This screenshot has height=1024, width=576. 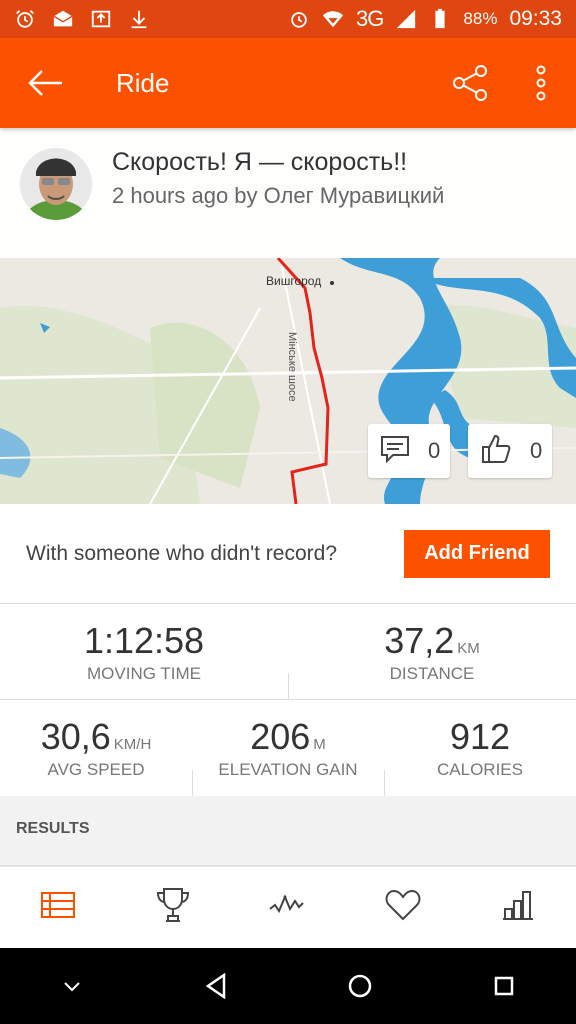 What do you see at coordinates (143, 82) in the screenshot?
I see `page-title: Ride` at bounding box center [143, 82].